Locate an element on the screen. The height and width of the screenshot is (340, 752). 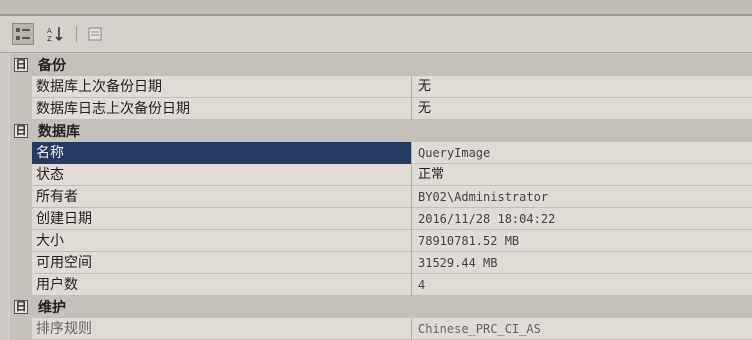
category-database: 日 数据库 is located at coordinates (381, 131).